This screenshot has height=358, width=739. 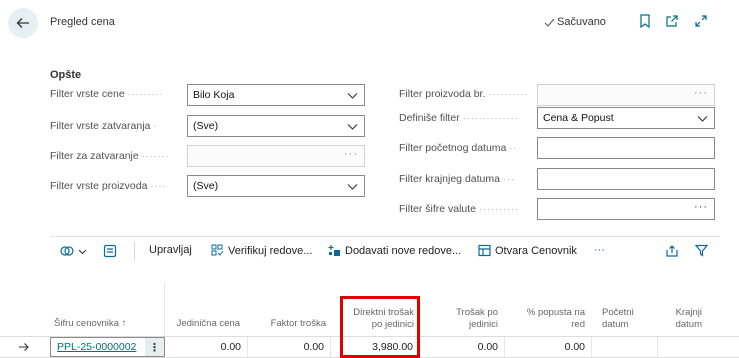 I want to click on defines-filter-select: Cena & Popust, so click(x=626, y=118).